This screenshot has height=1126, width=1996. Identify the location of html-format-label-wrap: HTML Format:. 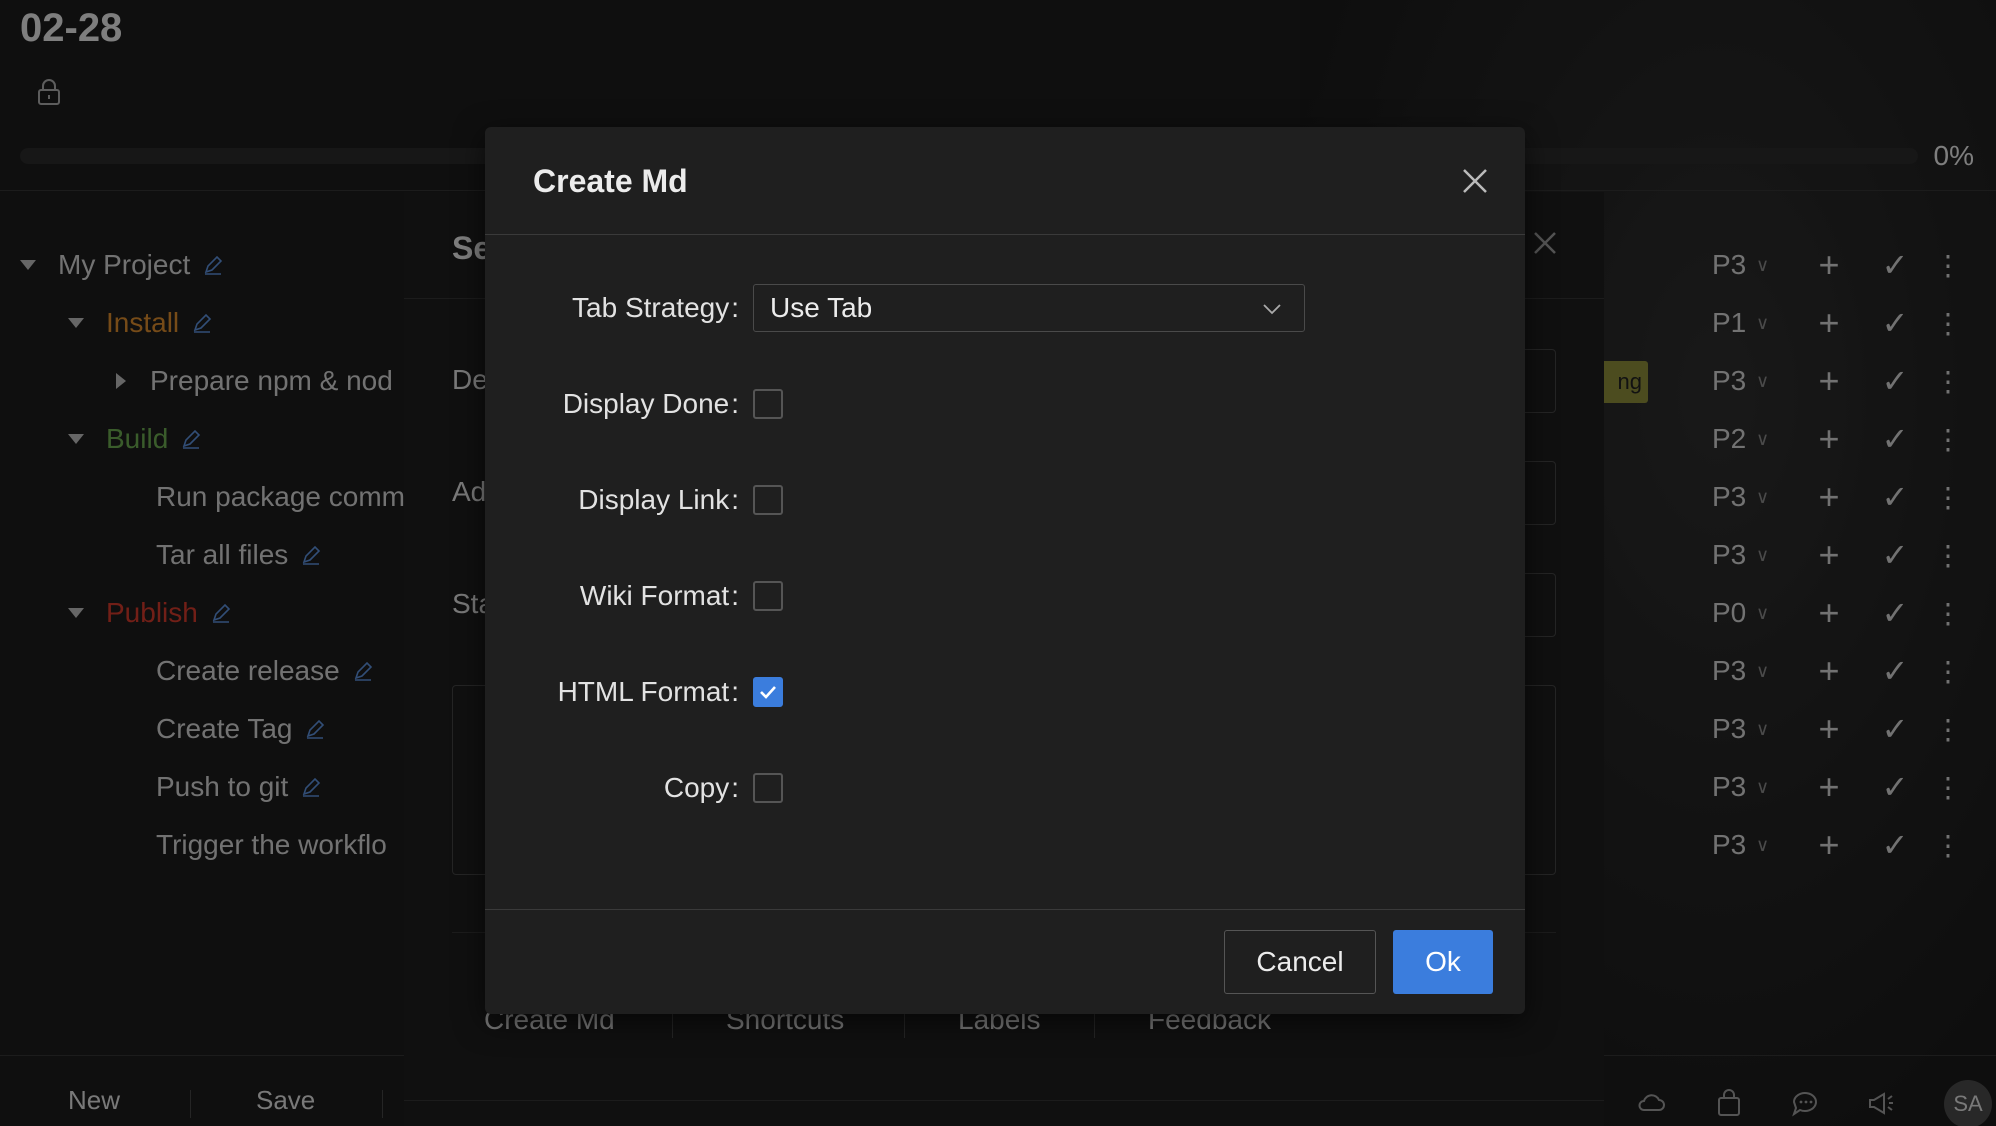
(619, 692).